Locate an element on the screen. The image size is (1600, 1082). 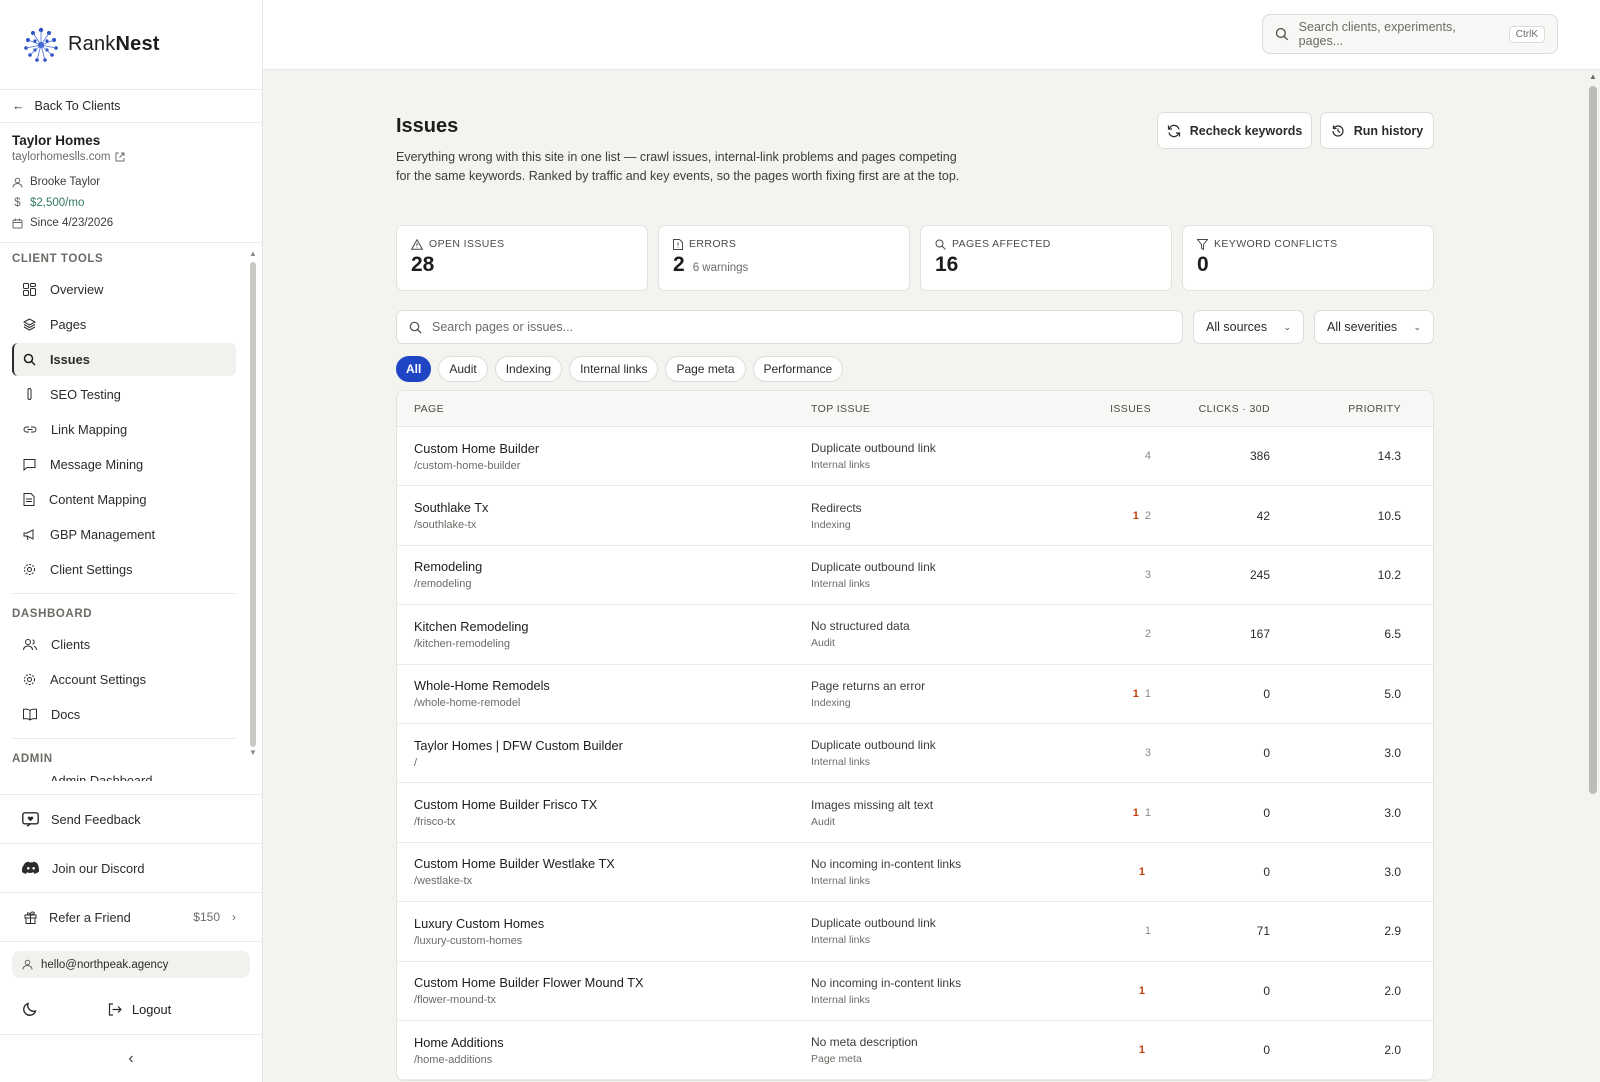
client-site-link: taylorhomeslls.com is located at coordinates (131, 157).